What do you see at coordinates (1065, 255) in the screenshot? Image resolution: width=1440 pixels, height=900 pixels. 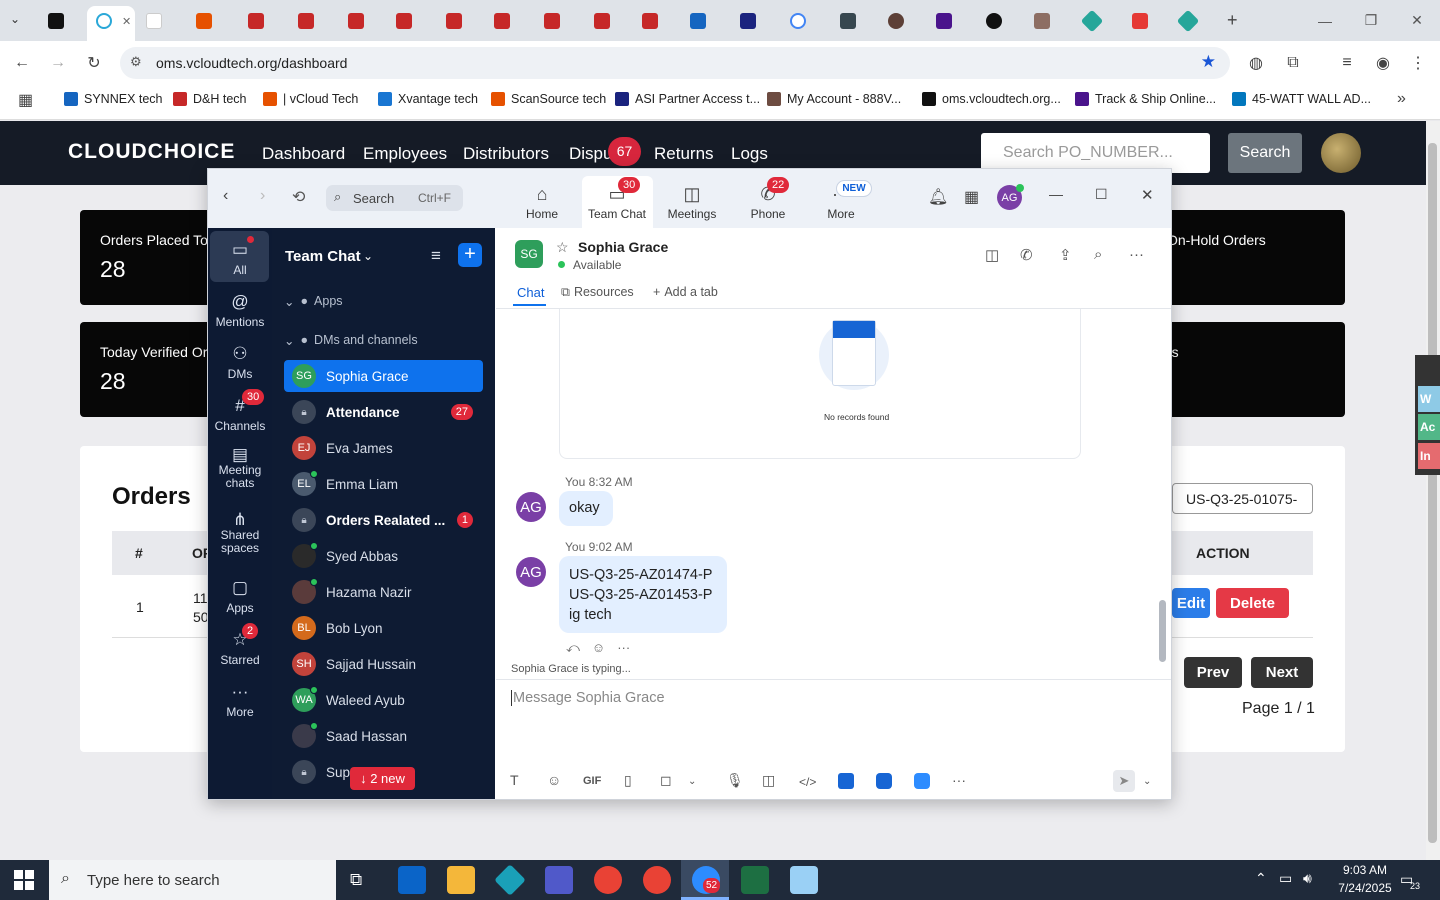 I see `share-screen-icon: ⇪` at bounding box center [1065, 255].